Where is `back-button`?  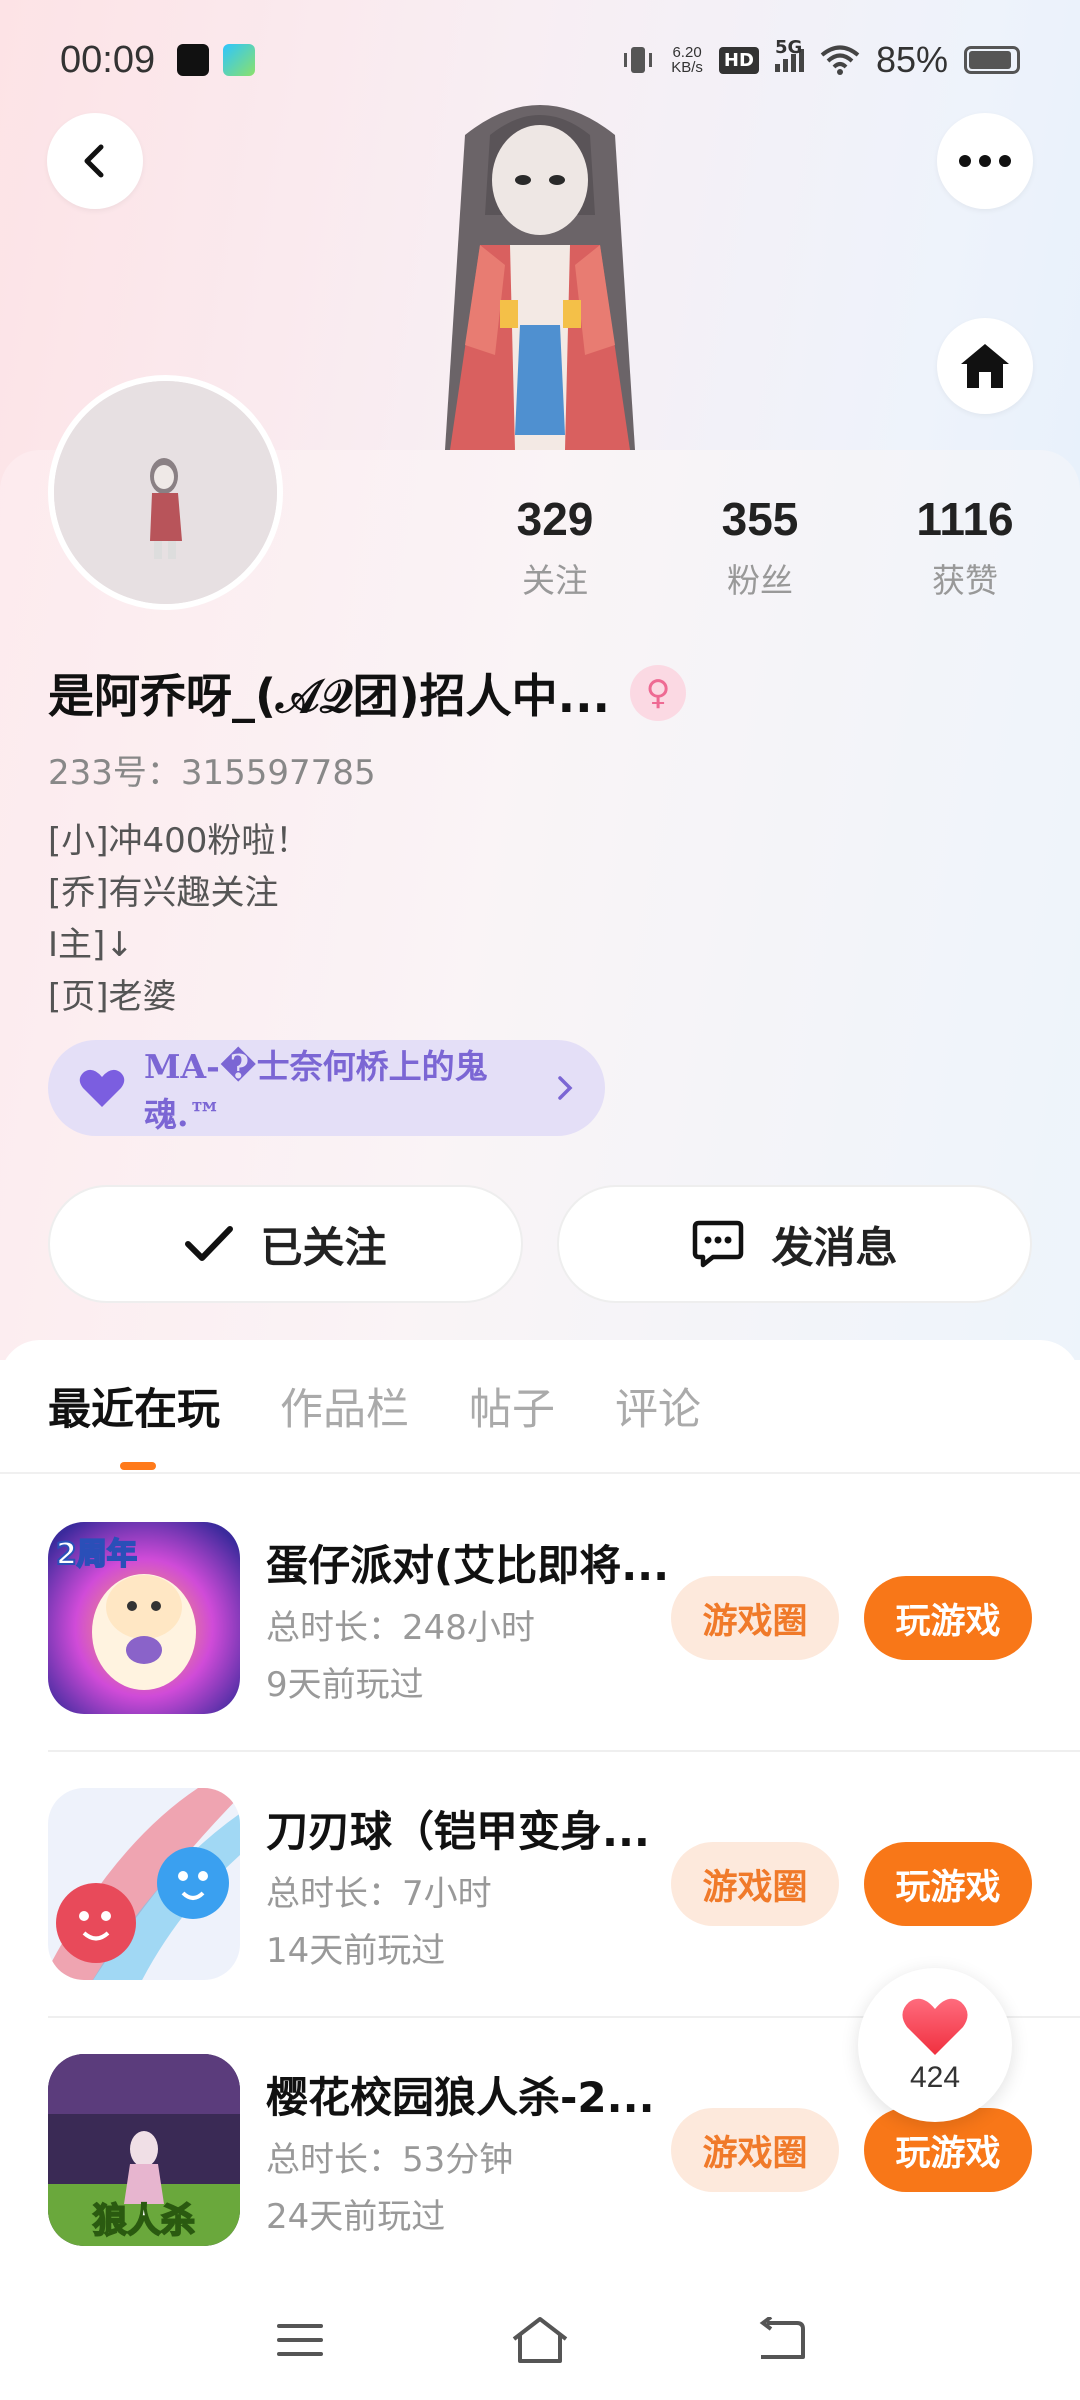
back-button is located at coordinates (95, 161).